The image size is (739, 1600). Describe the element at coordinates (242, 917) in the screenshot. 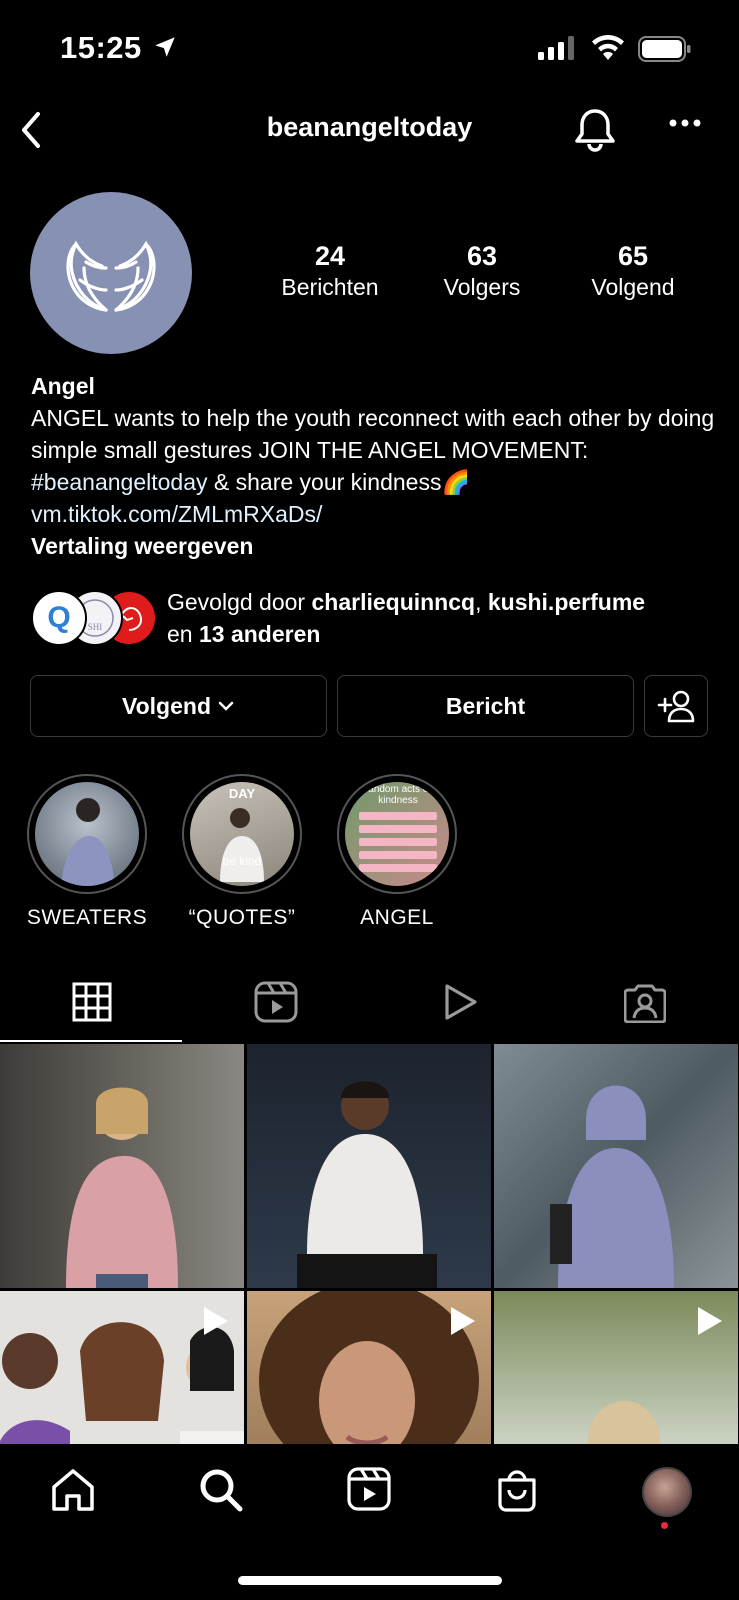

I see `highlight-label: “QUOTES”` at that location.